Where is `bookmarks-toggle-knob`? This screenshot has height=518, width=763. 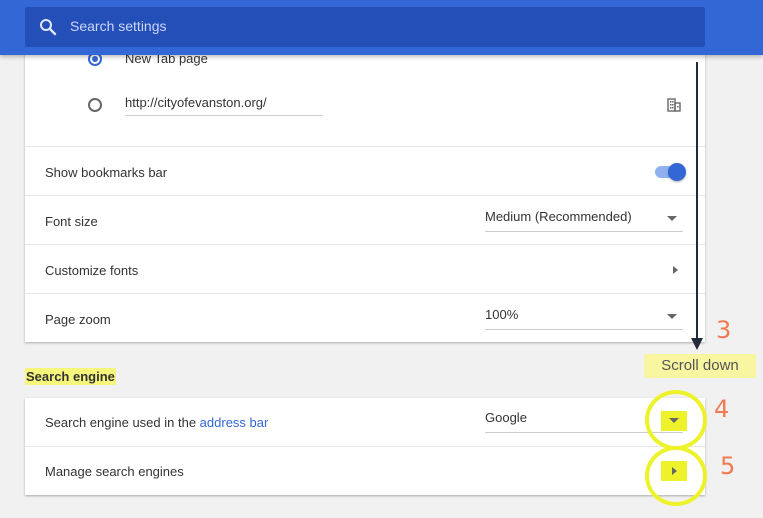 bookmarks-toggle-knob is located at coordinates (677, 172).